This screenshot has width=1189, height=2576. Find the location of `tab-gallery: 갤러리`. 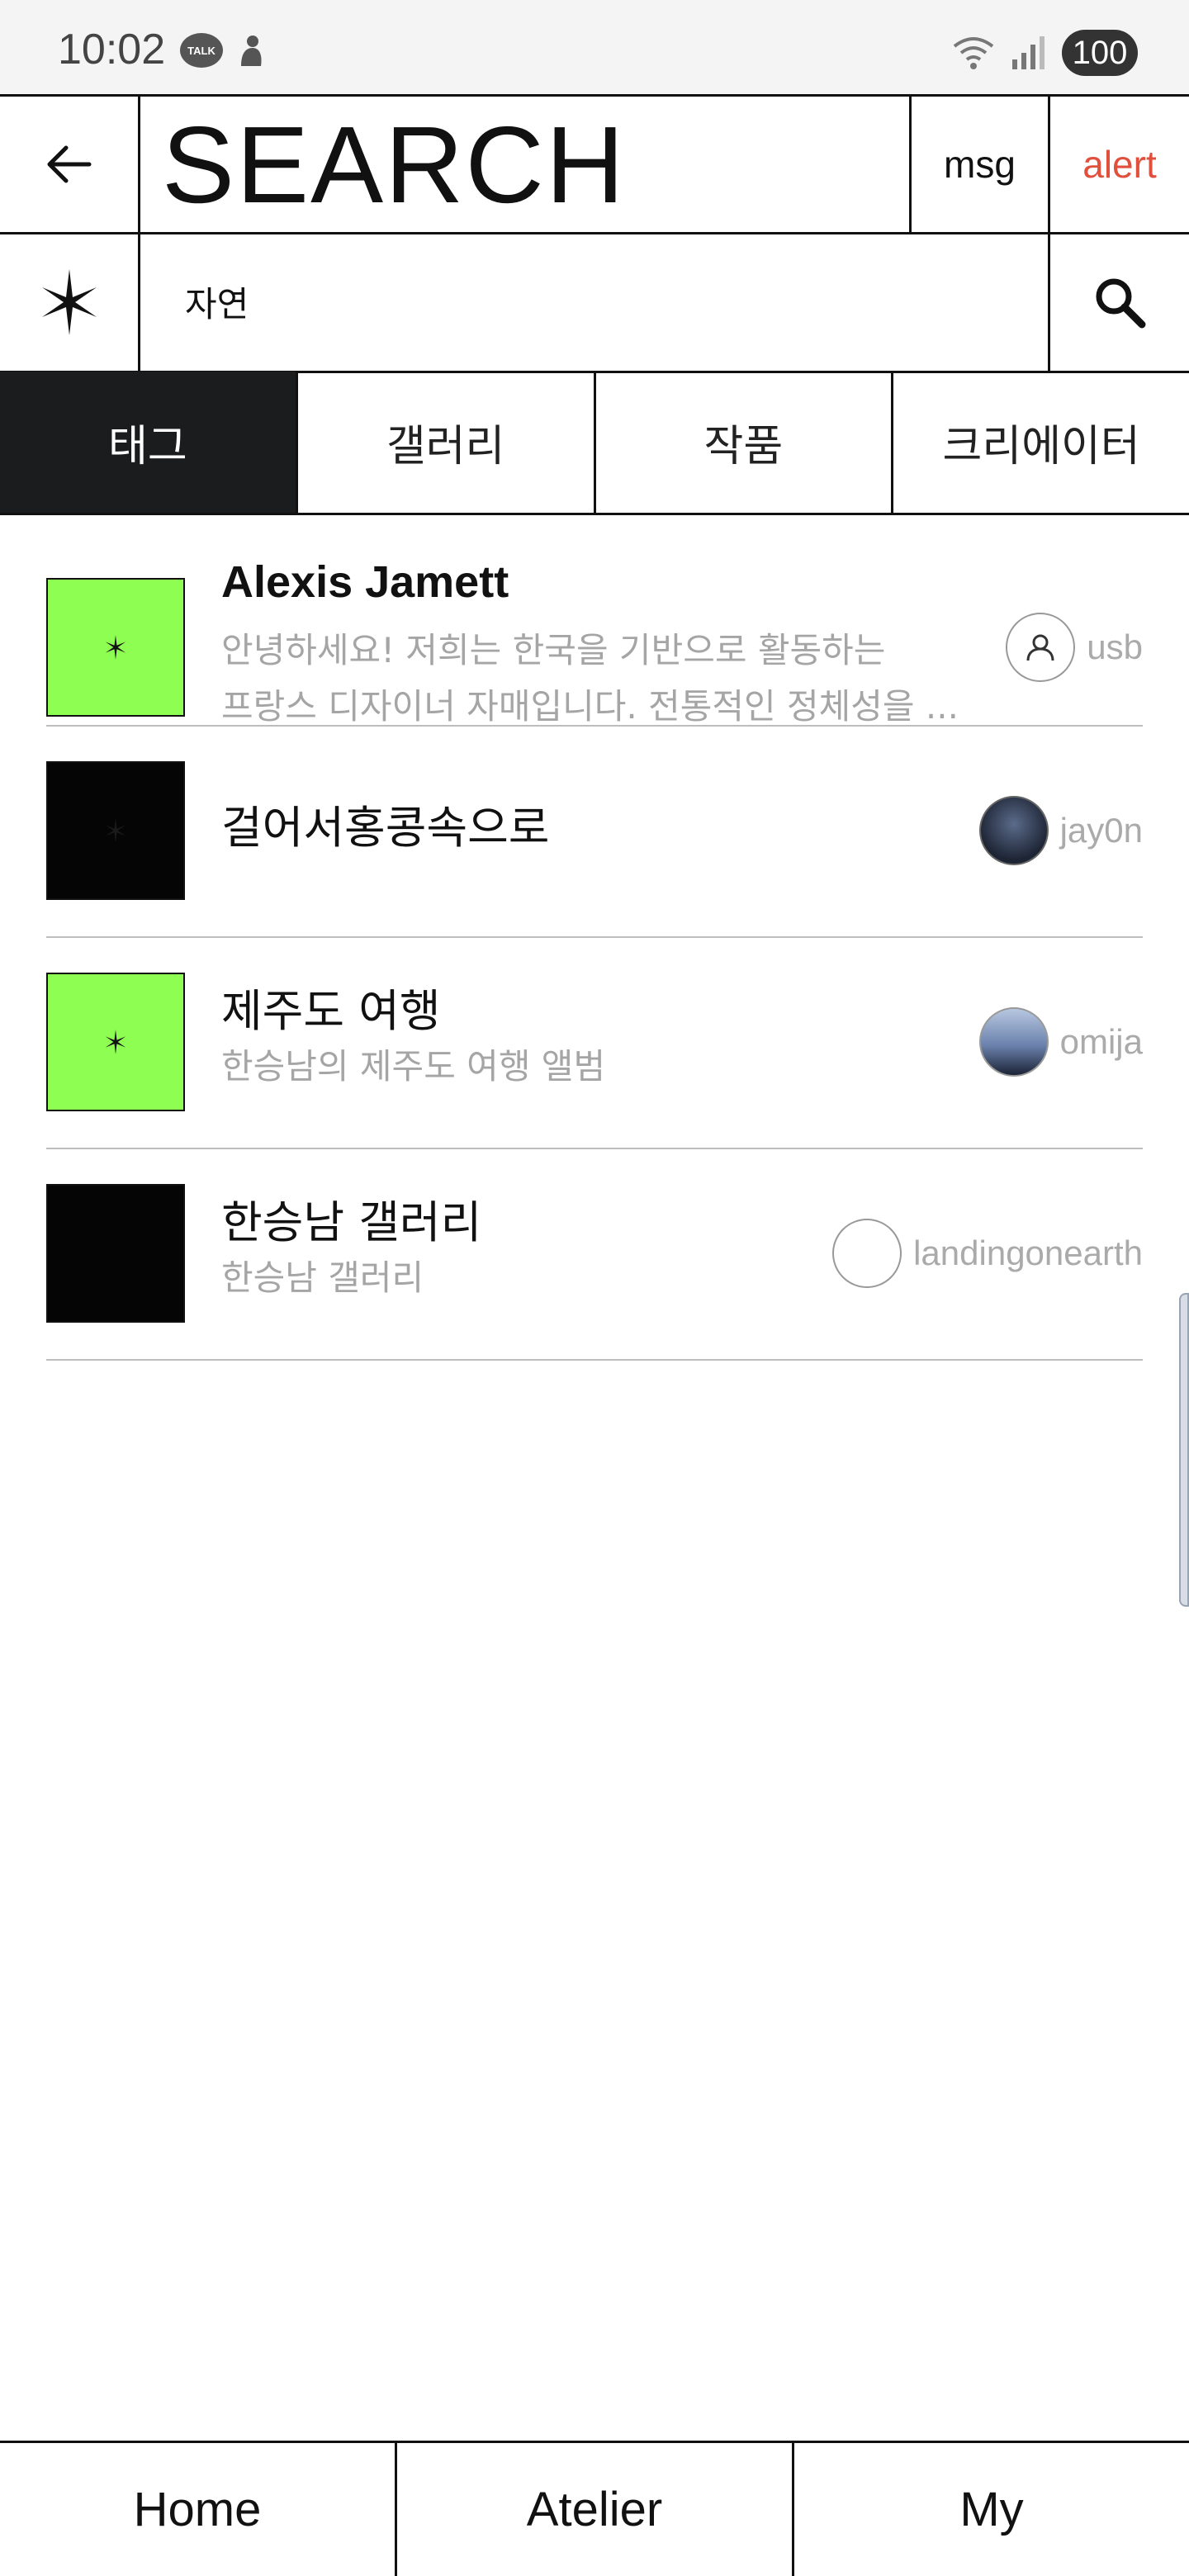

tab-gallery: 갤러리 is located at coordinates (447, 442).